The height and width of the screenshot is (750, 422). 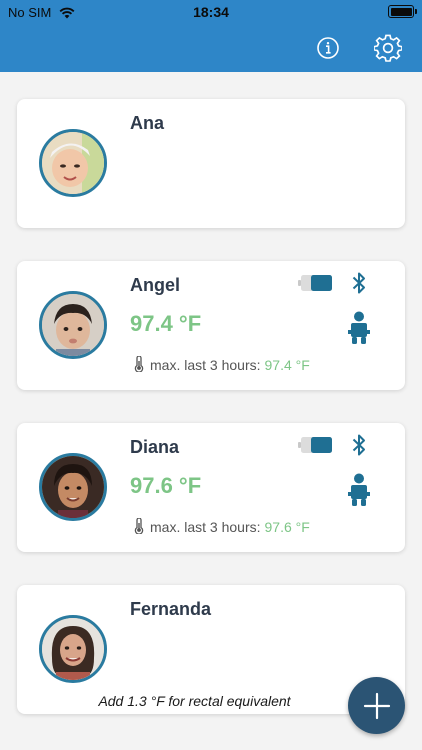 I want to click on rectal-equivalent-note: Add 1.3 °F for rectal equivalent, so click(x=194, y=701).